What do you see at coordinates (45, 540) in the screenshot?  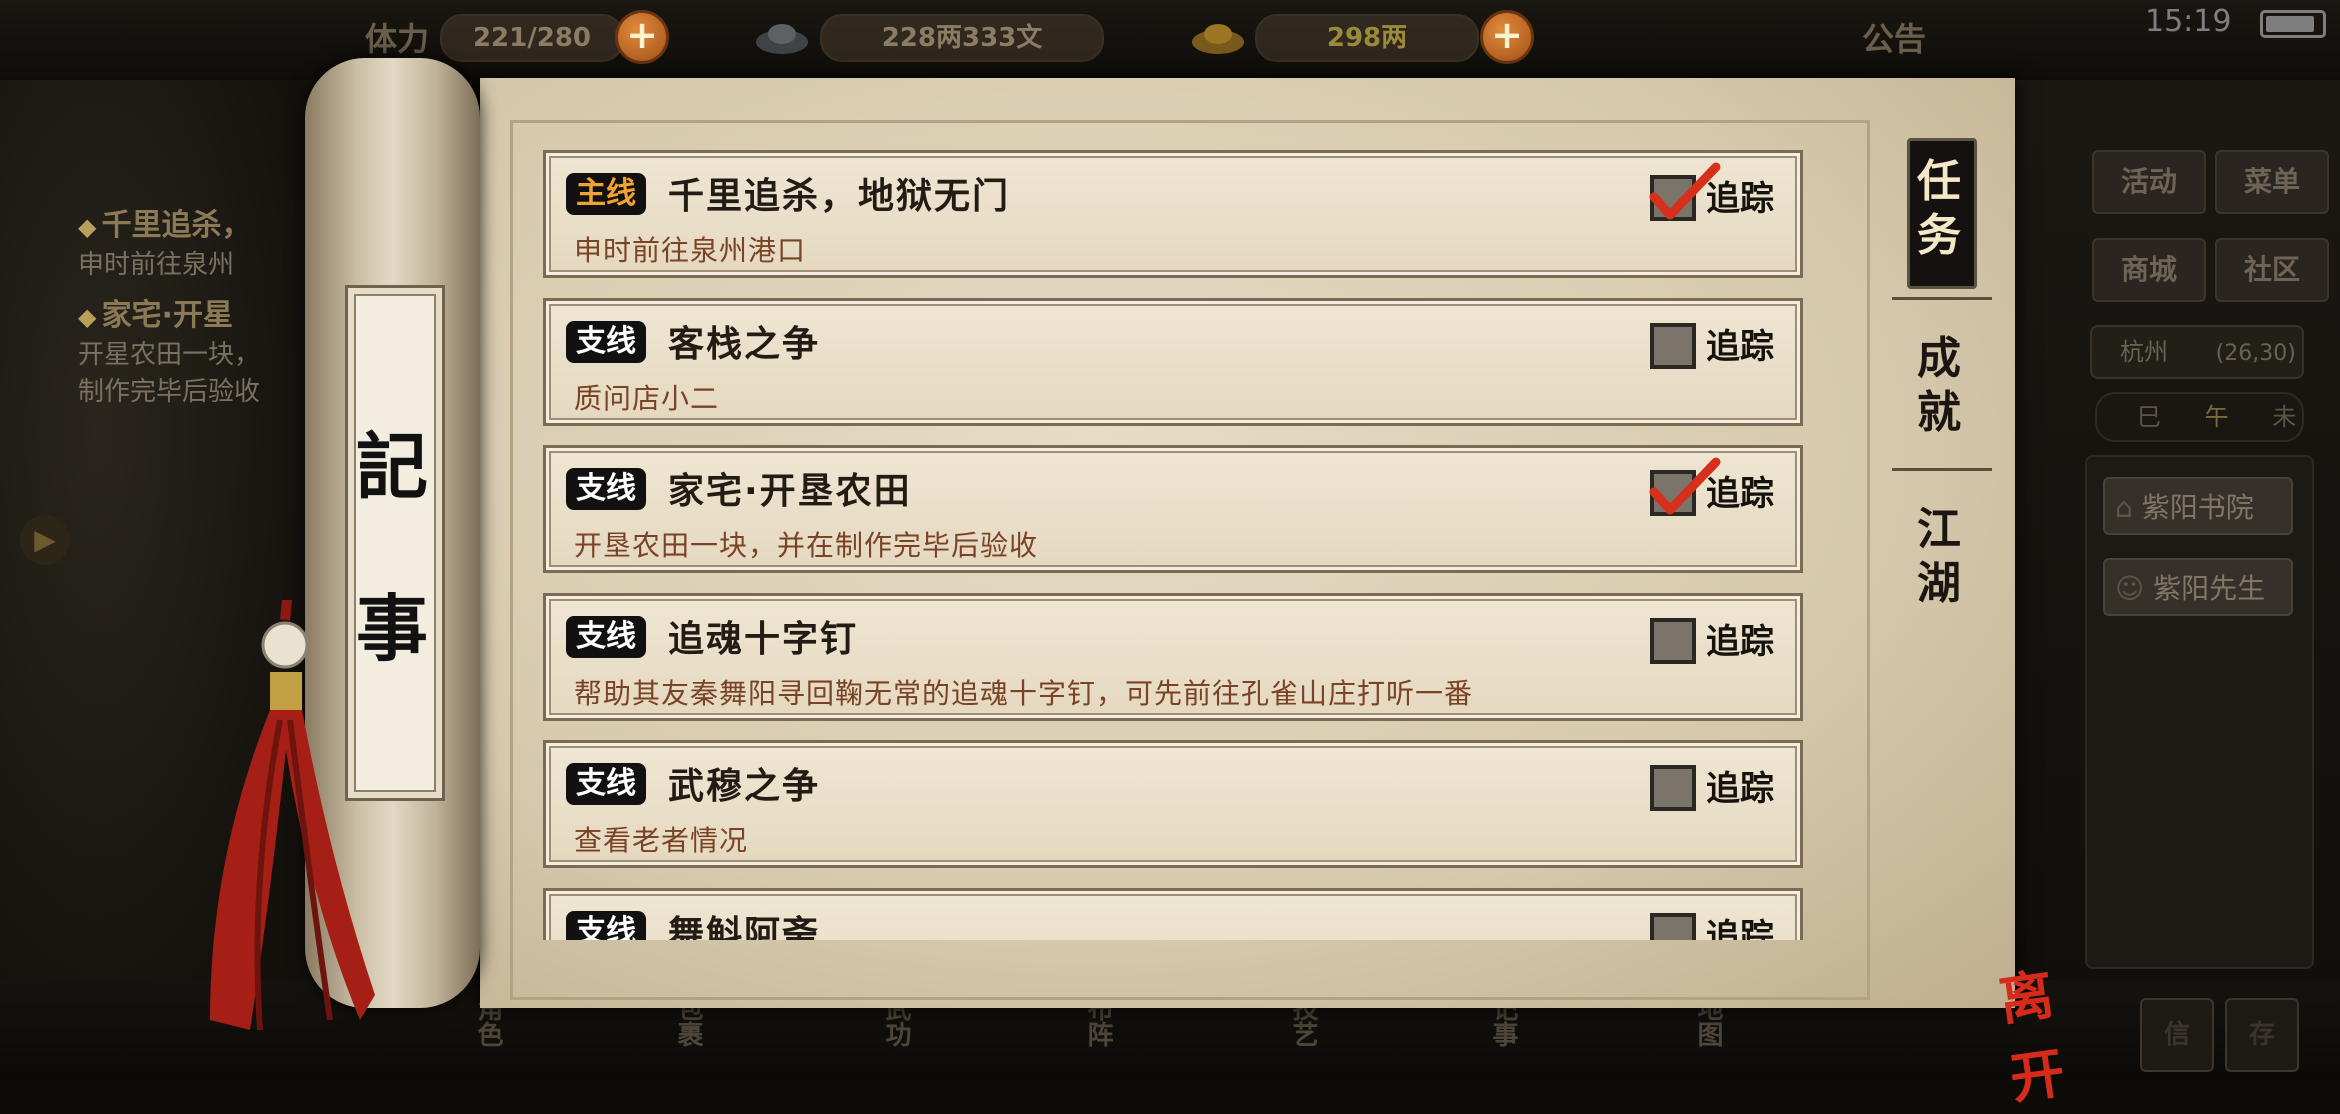 I see `expand-arrow-icon: ▶` at bounding box center [45, 540].